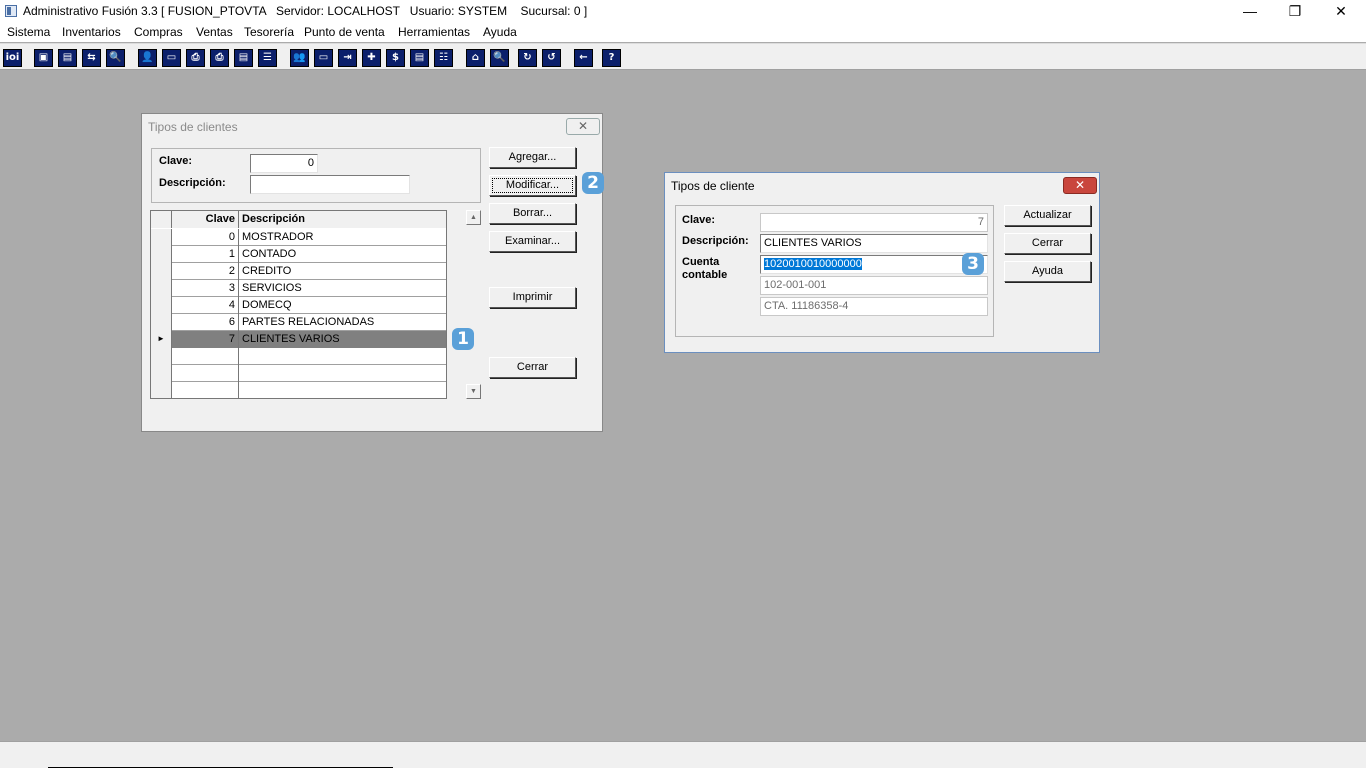 This screenshot has width=1366, height=768. I want to click on folder-icon: ▭, so click(171, 58).